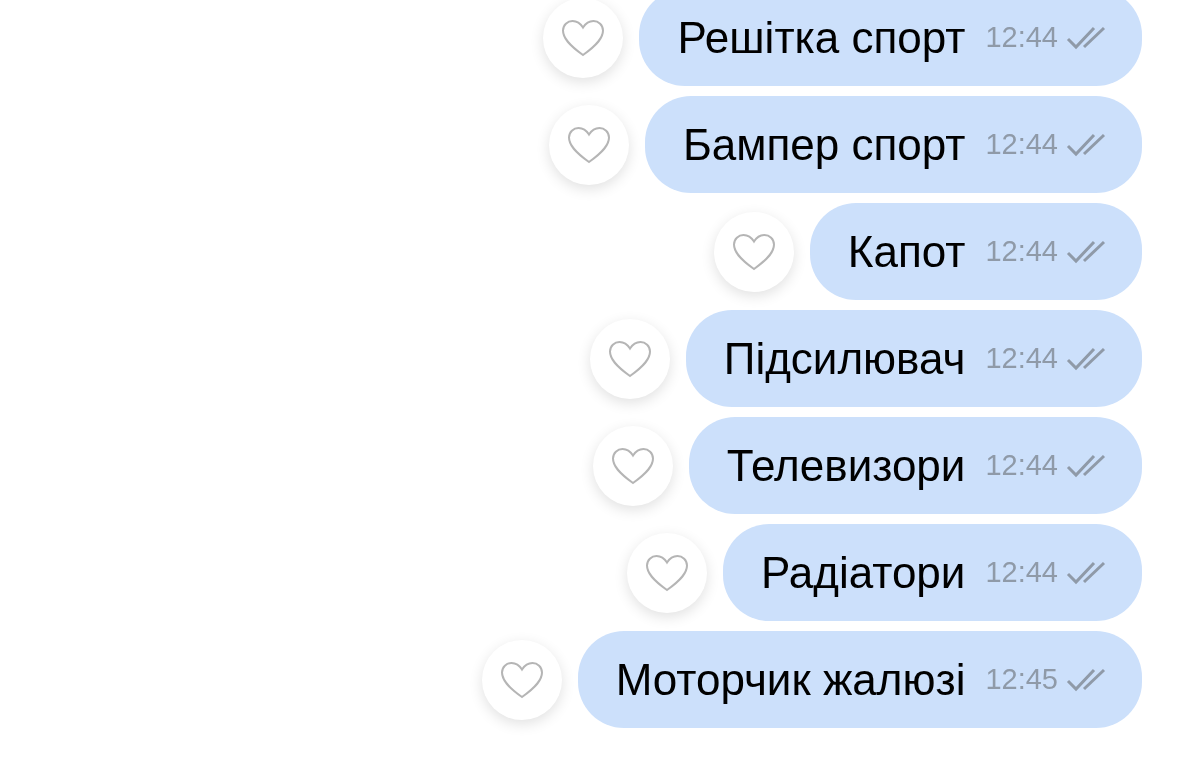 Image resolution: width=1179 pixels, height=764 pixels. Describe the element at coordinates (824, 144) in the screenshot. I see `message-text: Бампер спорт` at that location.